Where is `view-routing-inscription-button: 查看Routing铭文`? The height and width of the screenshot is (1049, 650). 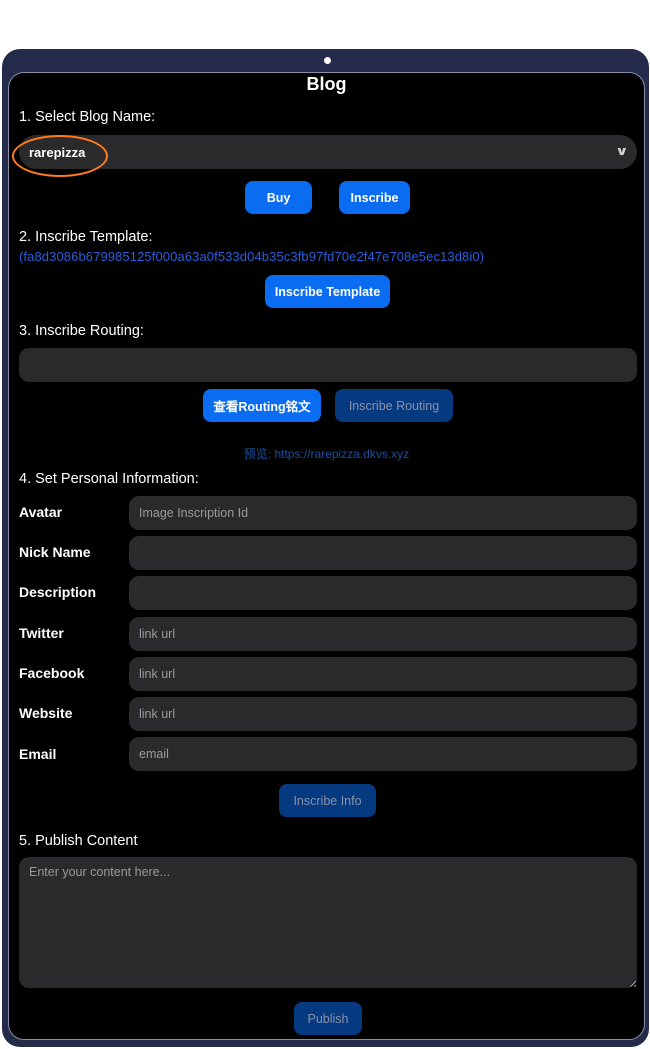 view-routing-inscription-button: 查看Routing铭文 is located at coordinates (262, 405).